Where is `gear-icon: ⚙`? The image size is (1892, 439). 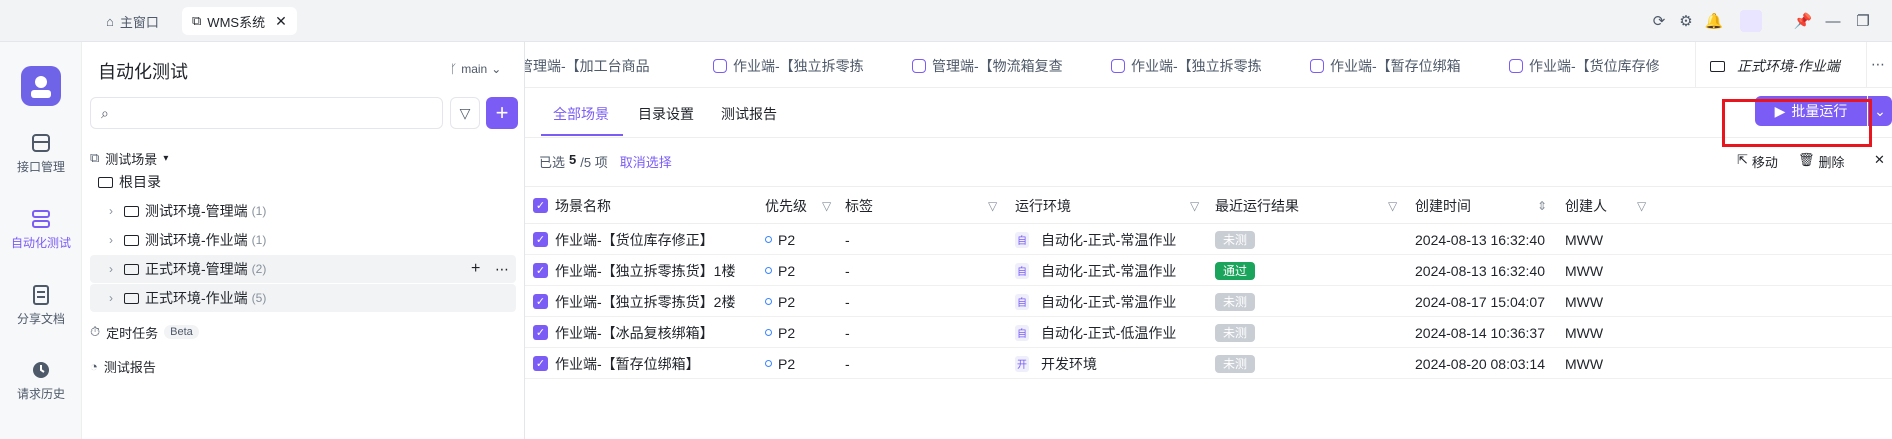 gear-icon: ⚙ is located at coordinates (1686, 21).